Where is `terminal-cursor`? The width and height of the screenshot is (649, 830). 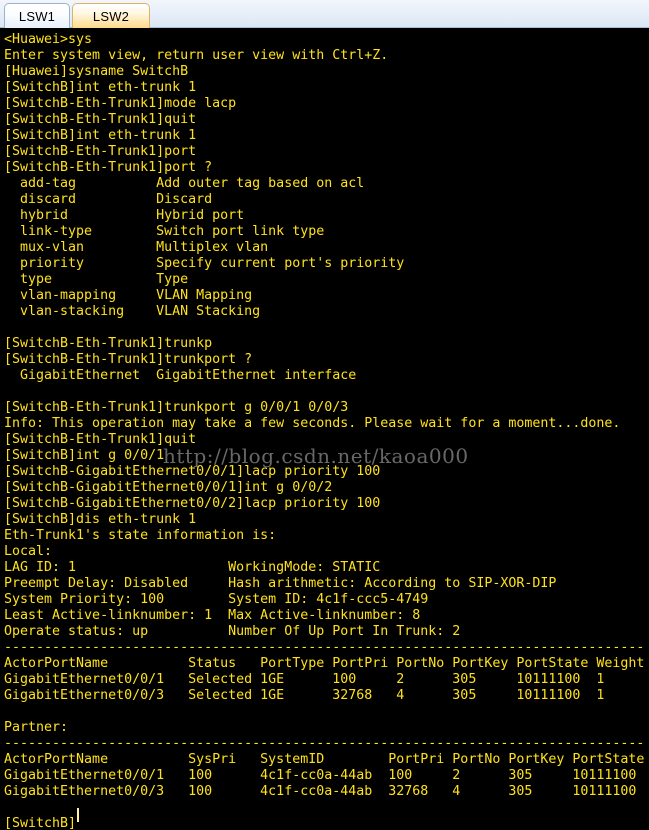 terminal-cursor is located at coordinates (78, 815).